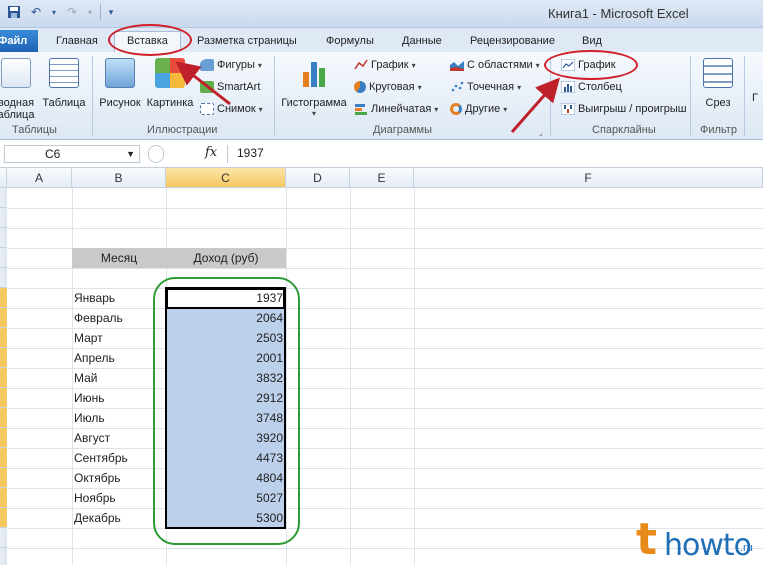 This screenshot has height=565, width=763. Describe the element at coordinates (39, 178) in the screenshot. I see `column-header-a: A` at that location.